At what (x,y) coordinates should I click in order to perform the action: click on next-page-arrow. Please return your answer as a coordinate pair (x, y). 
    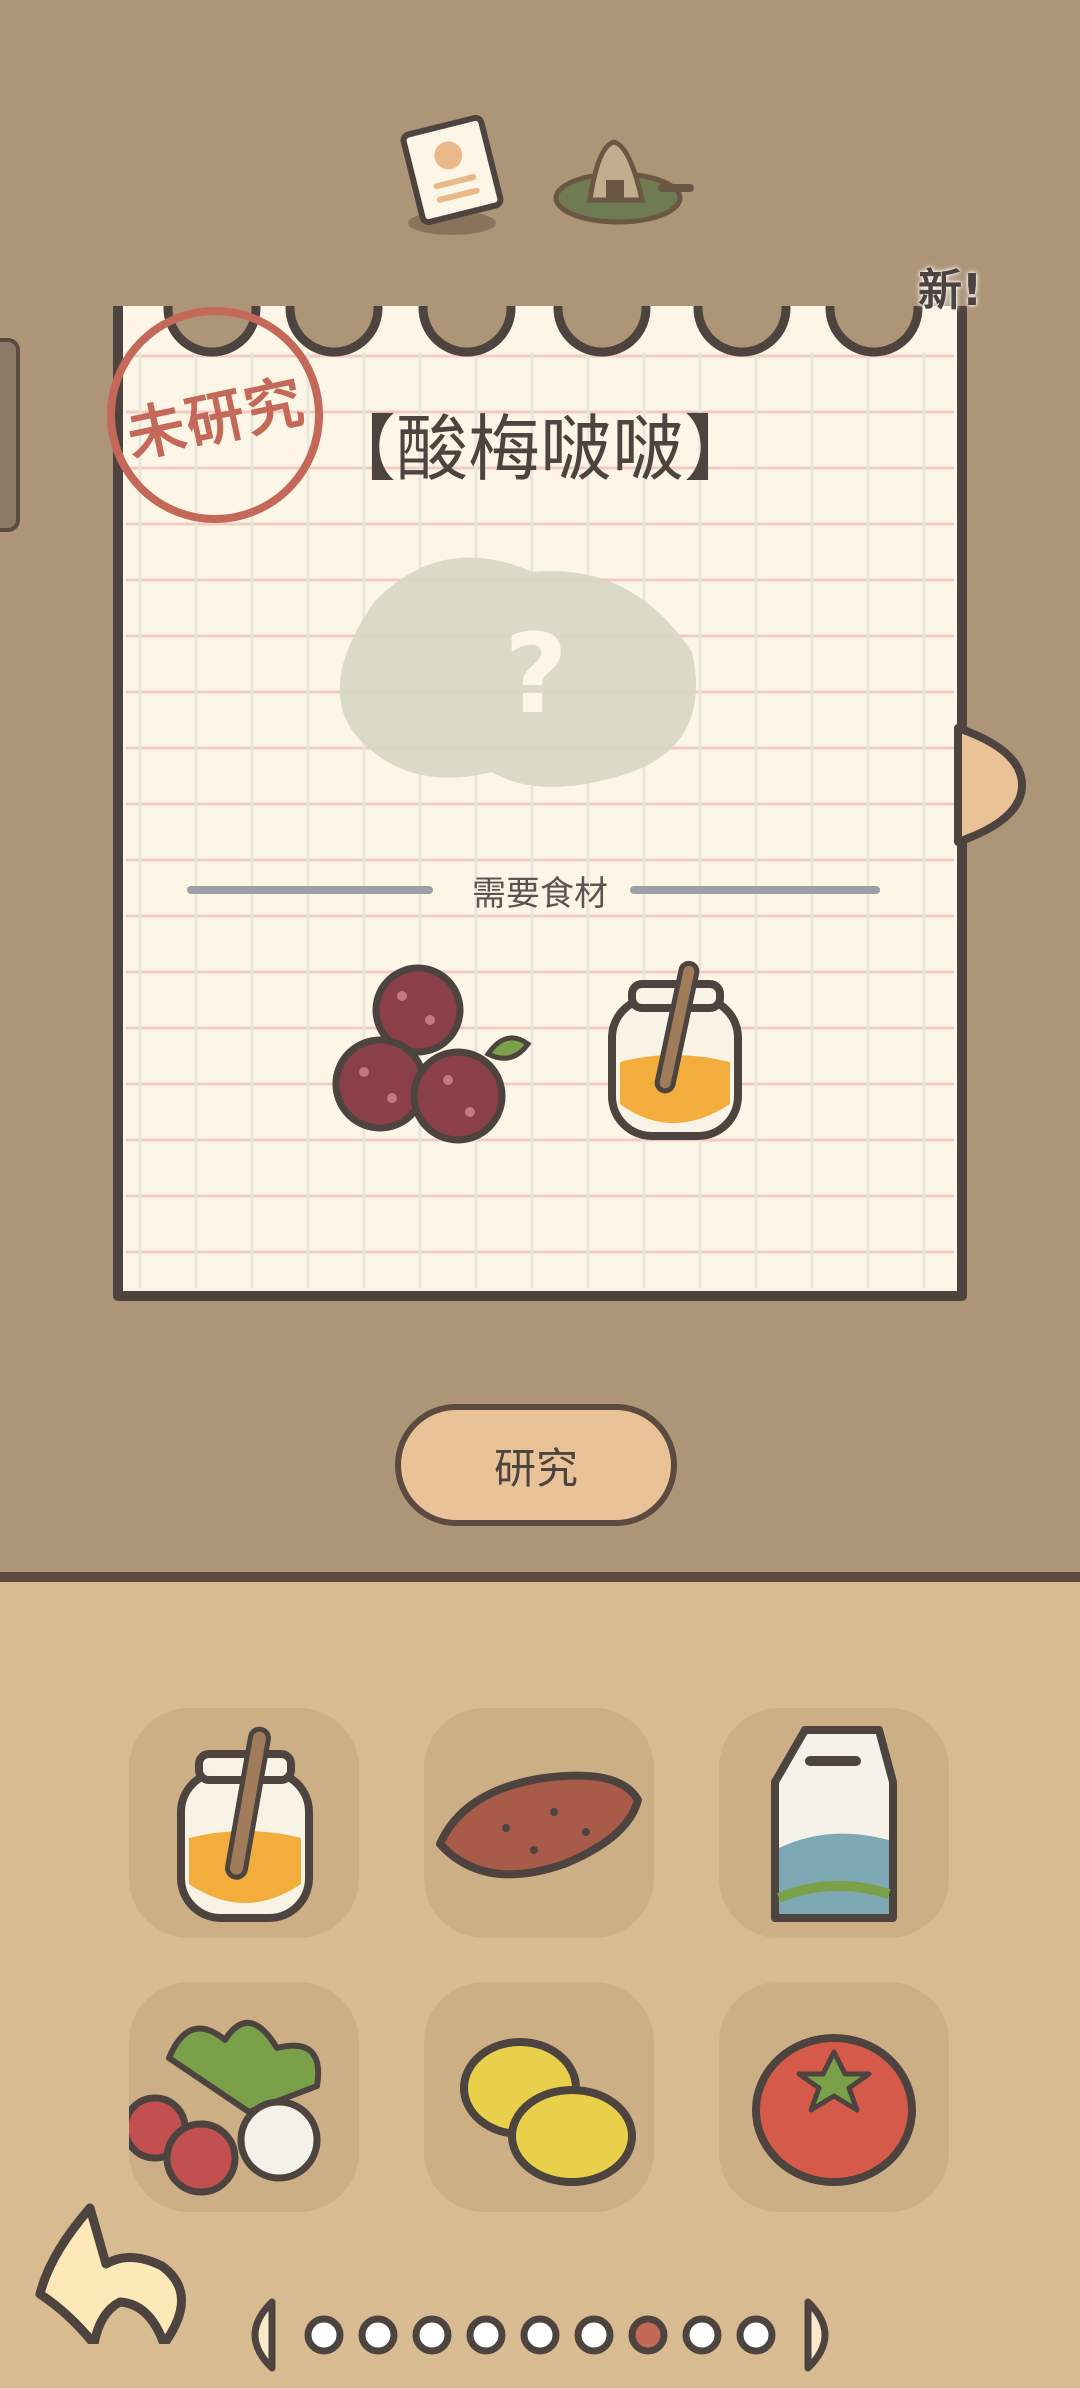
    Looking at the image, I should click on (990, 785).